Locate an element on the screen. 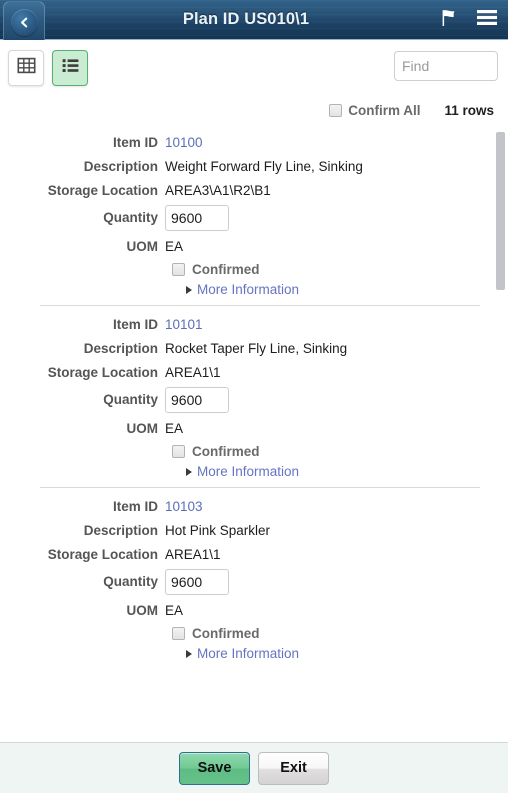 The width and height of the screenshot is (508, 793). save-button: Save is located at coordinates (214, 768).